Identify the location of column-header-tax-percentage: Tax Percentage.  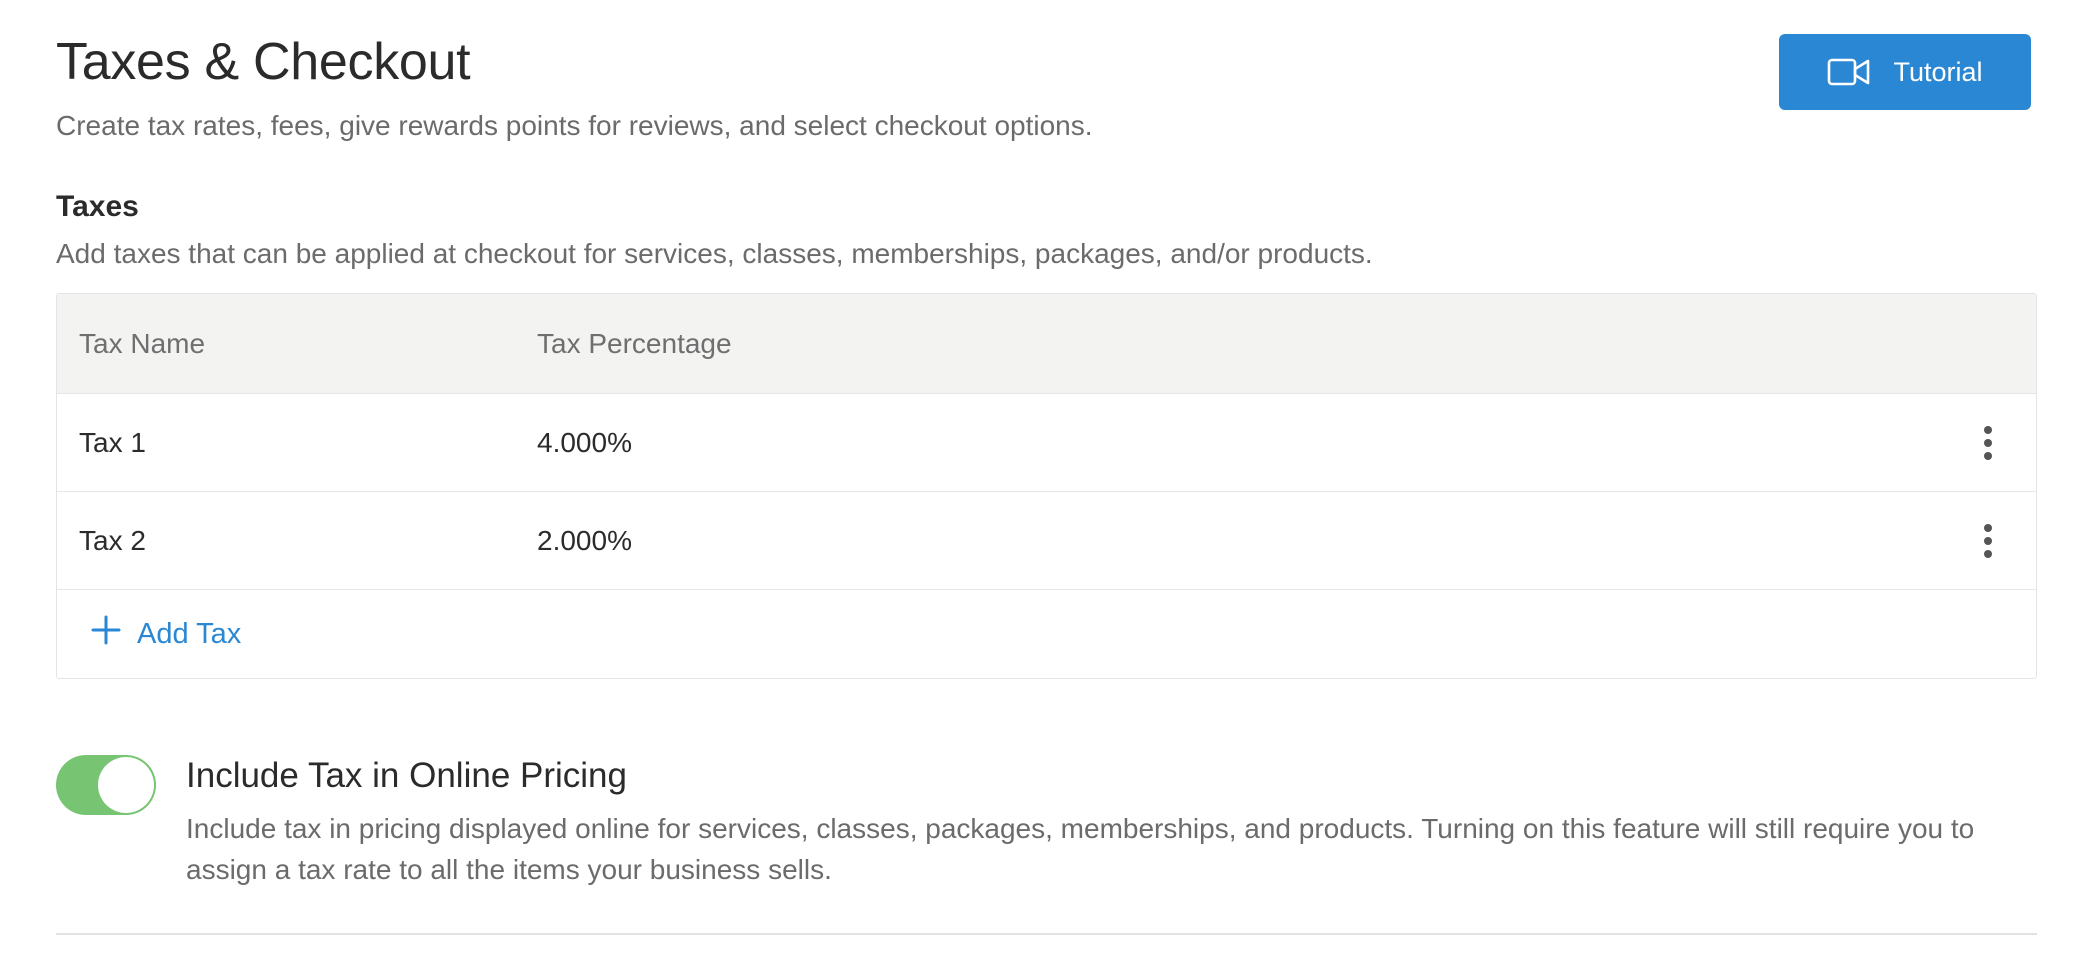
(634, 343).